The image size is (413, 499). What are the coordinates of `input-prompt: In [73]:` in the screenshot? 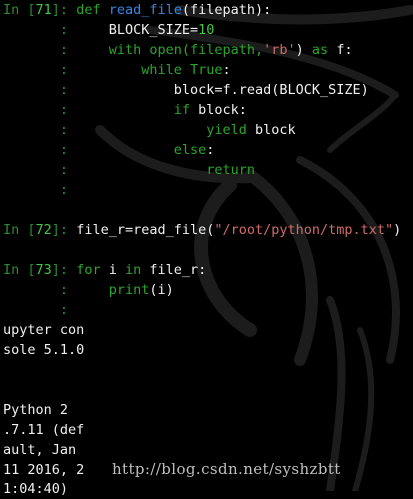 It's located at (36, 270).